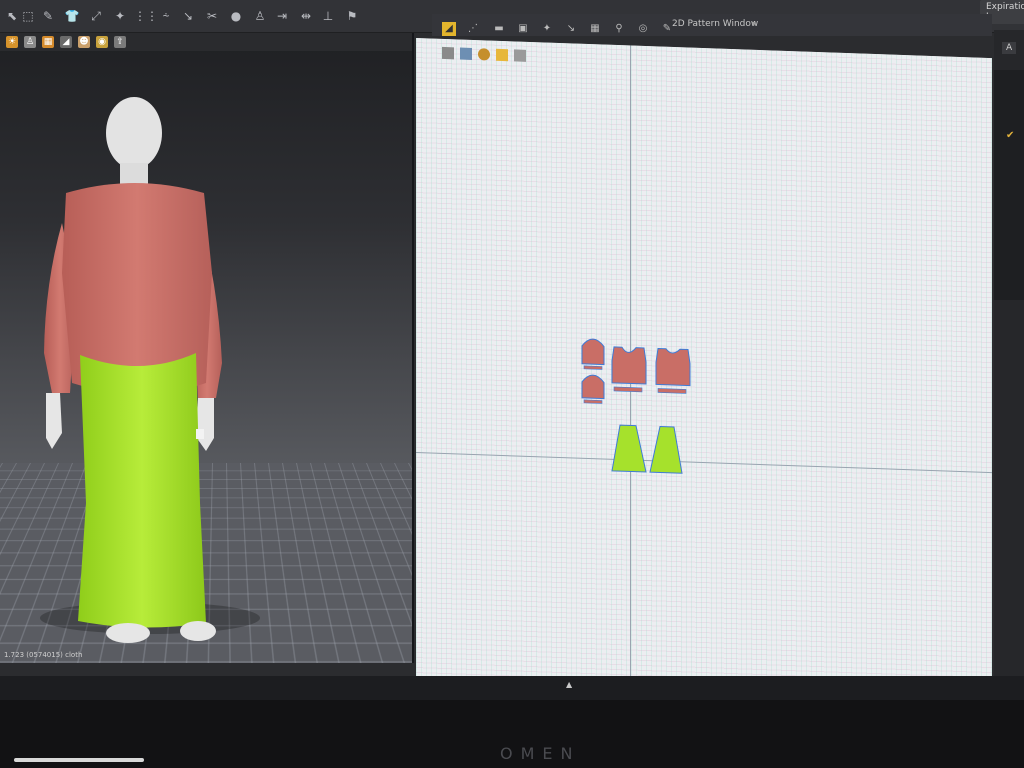 Image resolution: width=1024 pixels, height=768 pixels. I want to click on tag-marker, so click(200, 434).